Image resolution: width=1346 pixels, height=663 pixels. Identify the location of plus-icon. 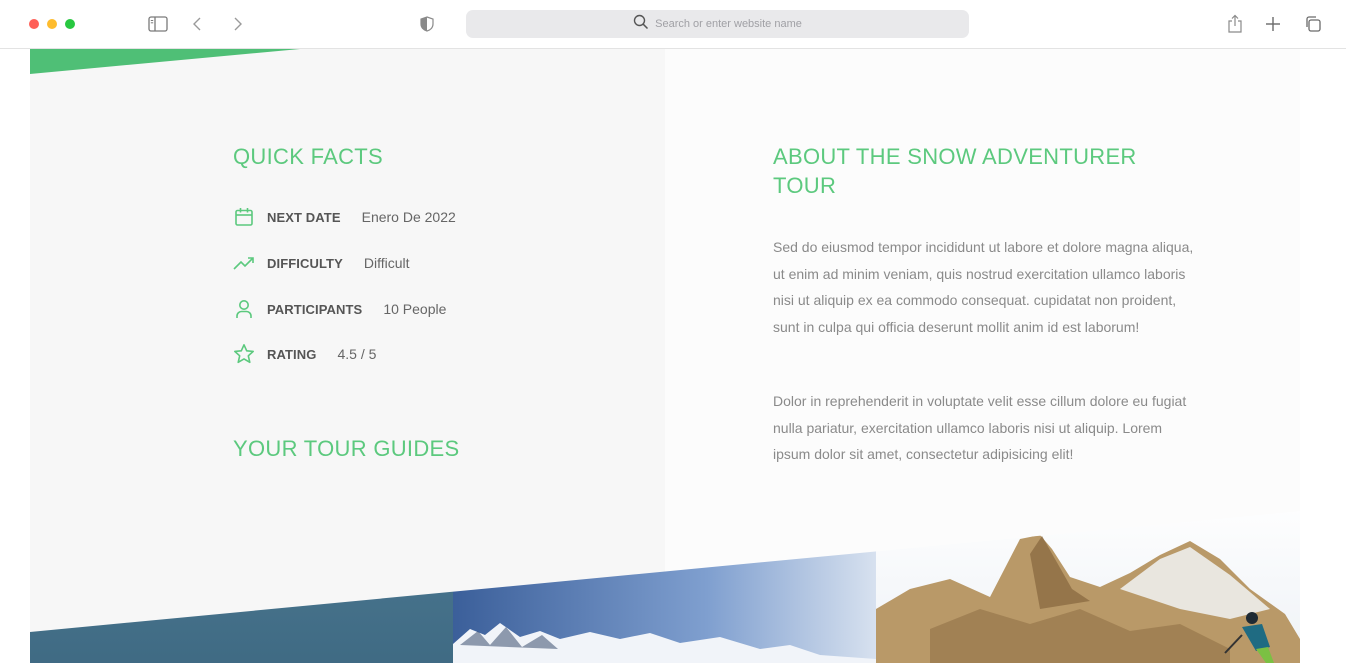
(1273, 24).